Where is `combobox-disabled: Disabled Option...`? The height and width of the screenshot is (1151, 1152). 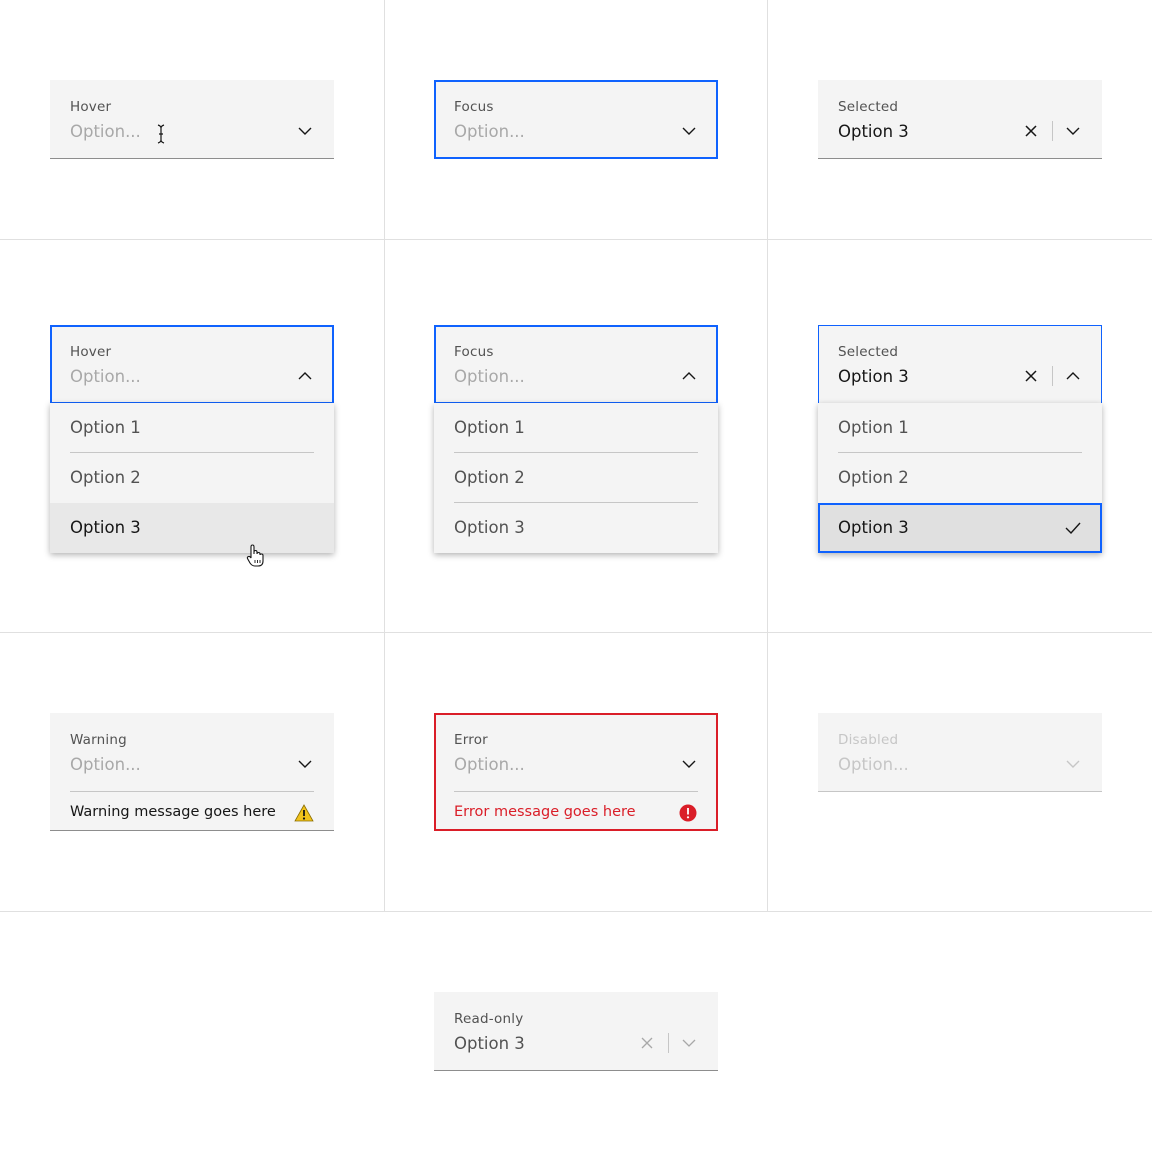
combobox-disabled: Disabled Option... is located at coordinates (960, 752).